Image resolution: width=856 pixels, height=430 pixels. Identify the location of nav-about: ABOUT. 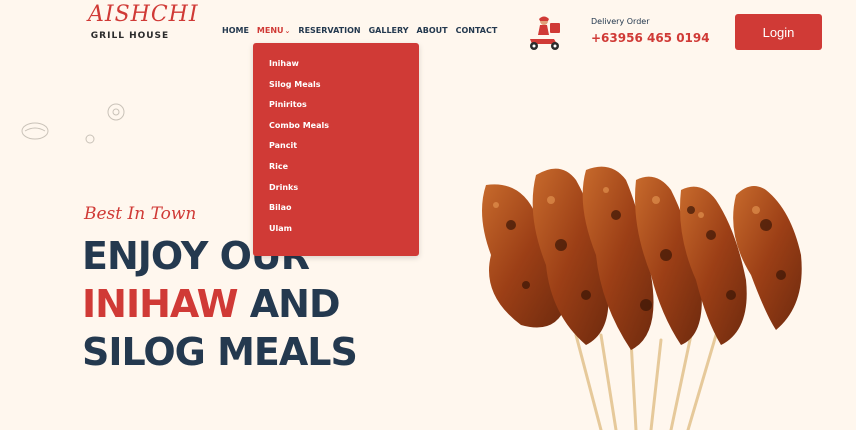
(432, 30).